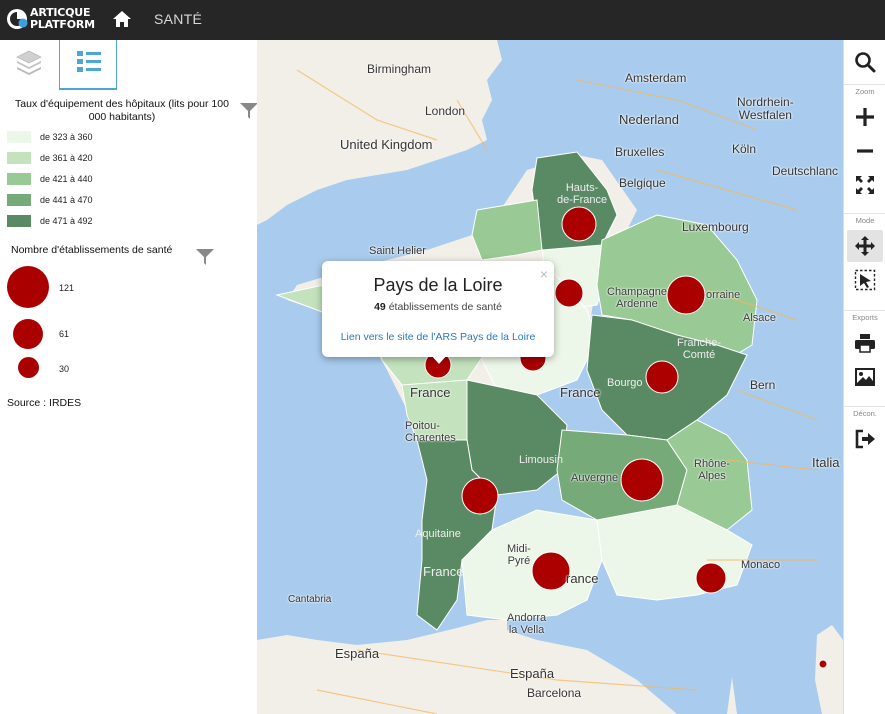  I want to click on symbol-rhone-alpes, so click(642, 480).